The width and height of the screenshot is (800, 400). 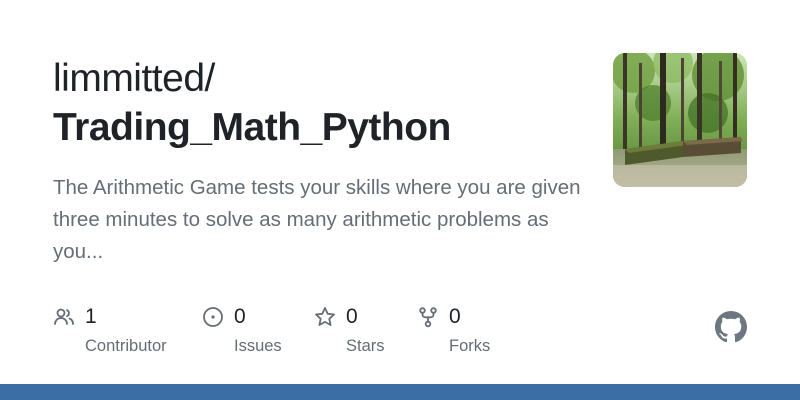 What do you see at coordinates (400, 392) in the screenshot?
I see `bottom-accent-bar` at bounding box center [400, 392].